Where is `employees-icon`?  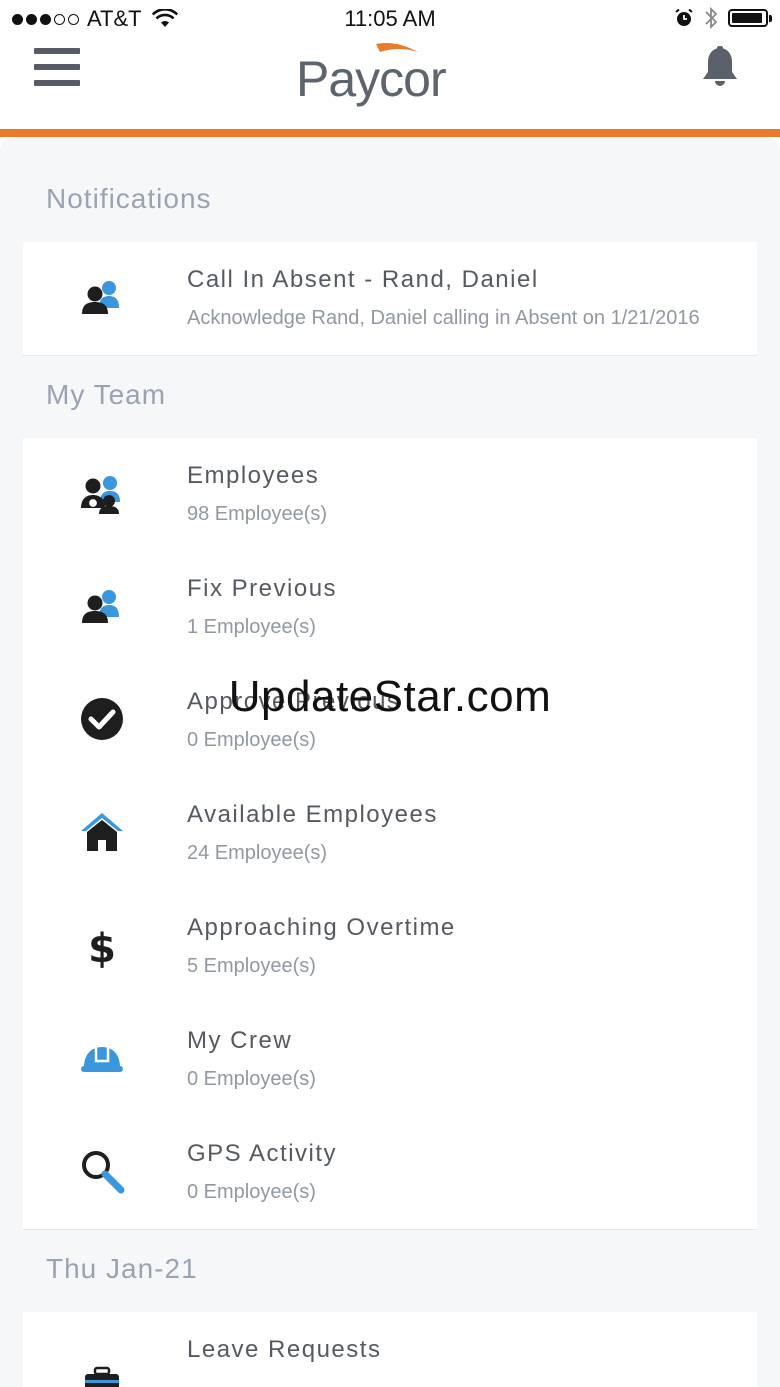
employees-icon is located at coordinates (100, 495).